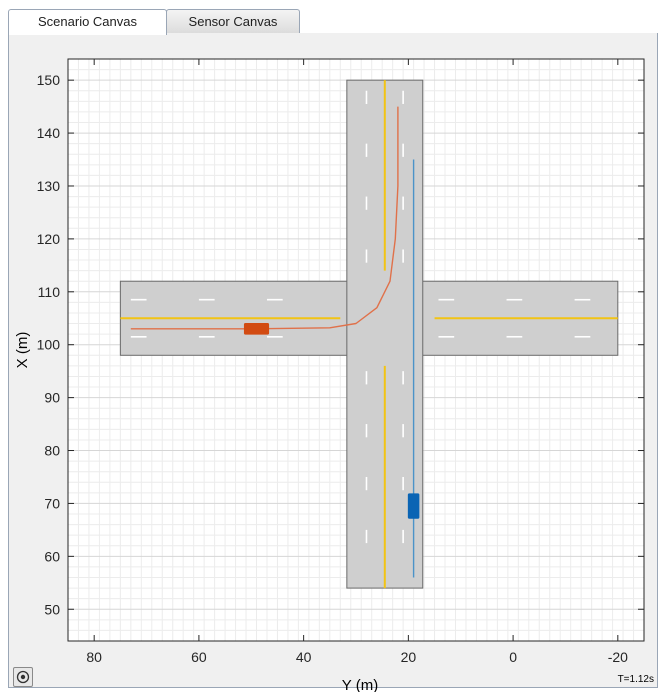  I want to click on x-tick-label: -20, so click(618, 657).